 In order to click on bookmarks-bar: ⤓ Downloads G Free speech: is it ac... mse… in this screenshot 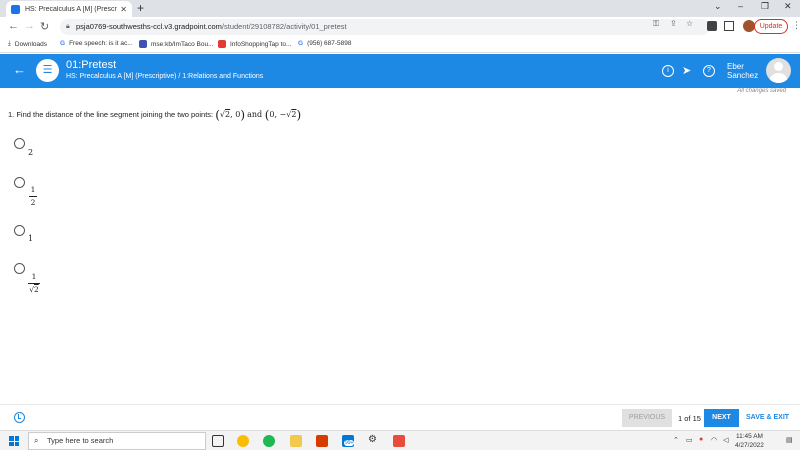, I will do `click(400, 45)`.